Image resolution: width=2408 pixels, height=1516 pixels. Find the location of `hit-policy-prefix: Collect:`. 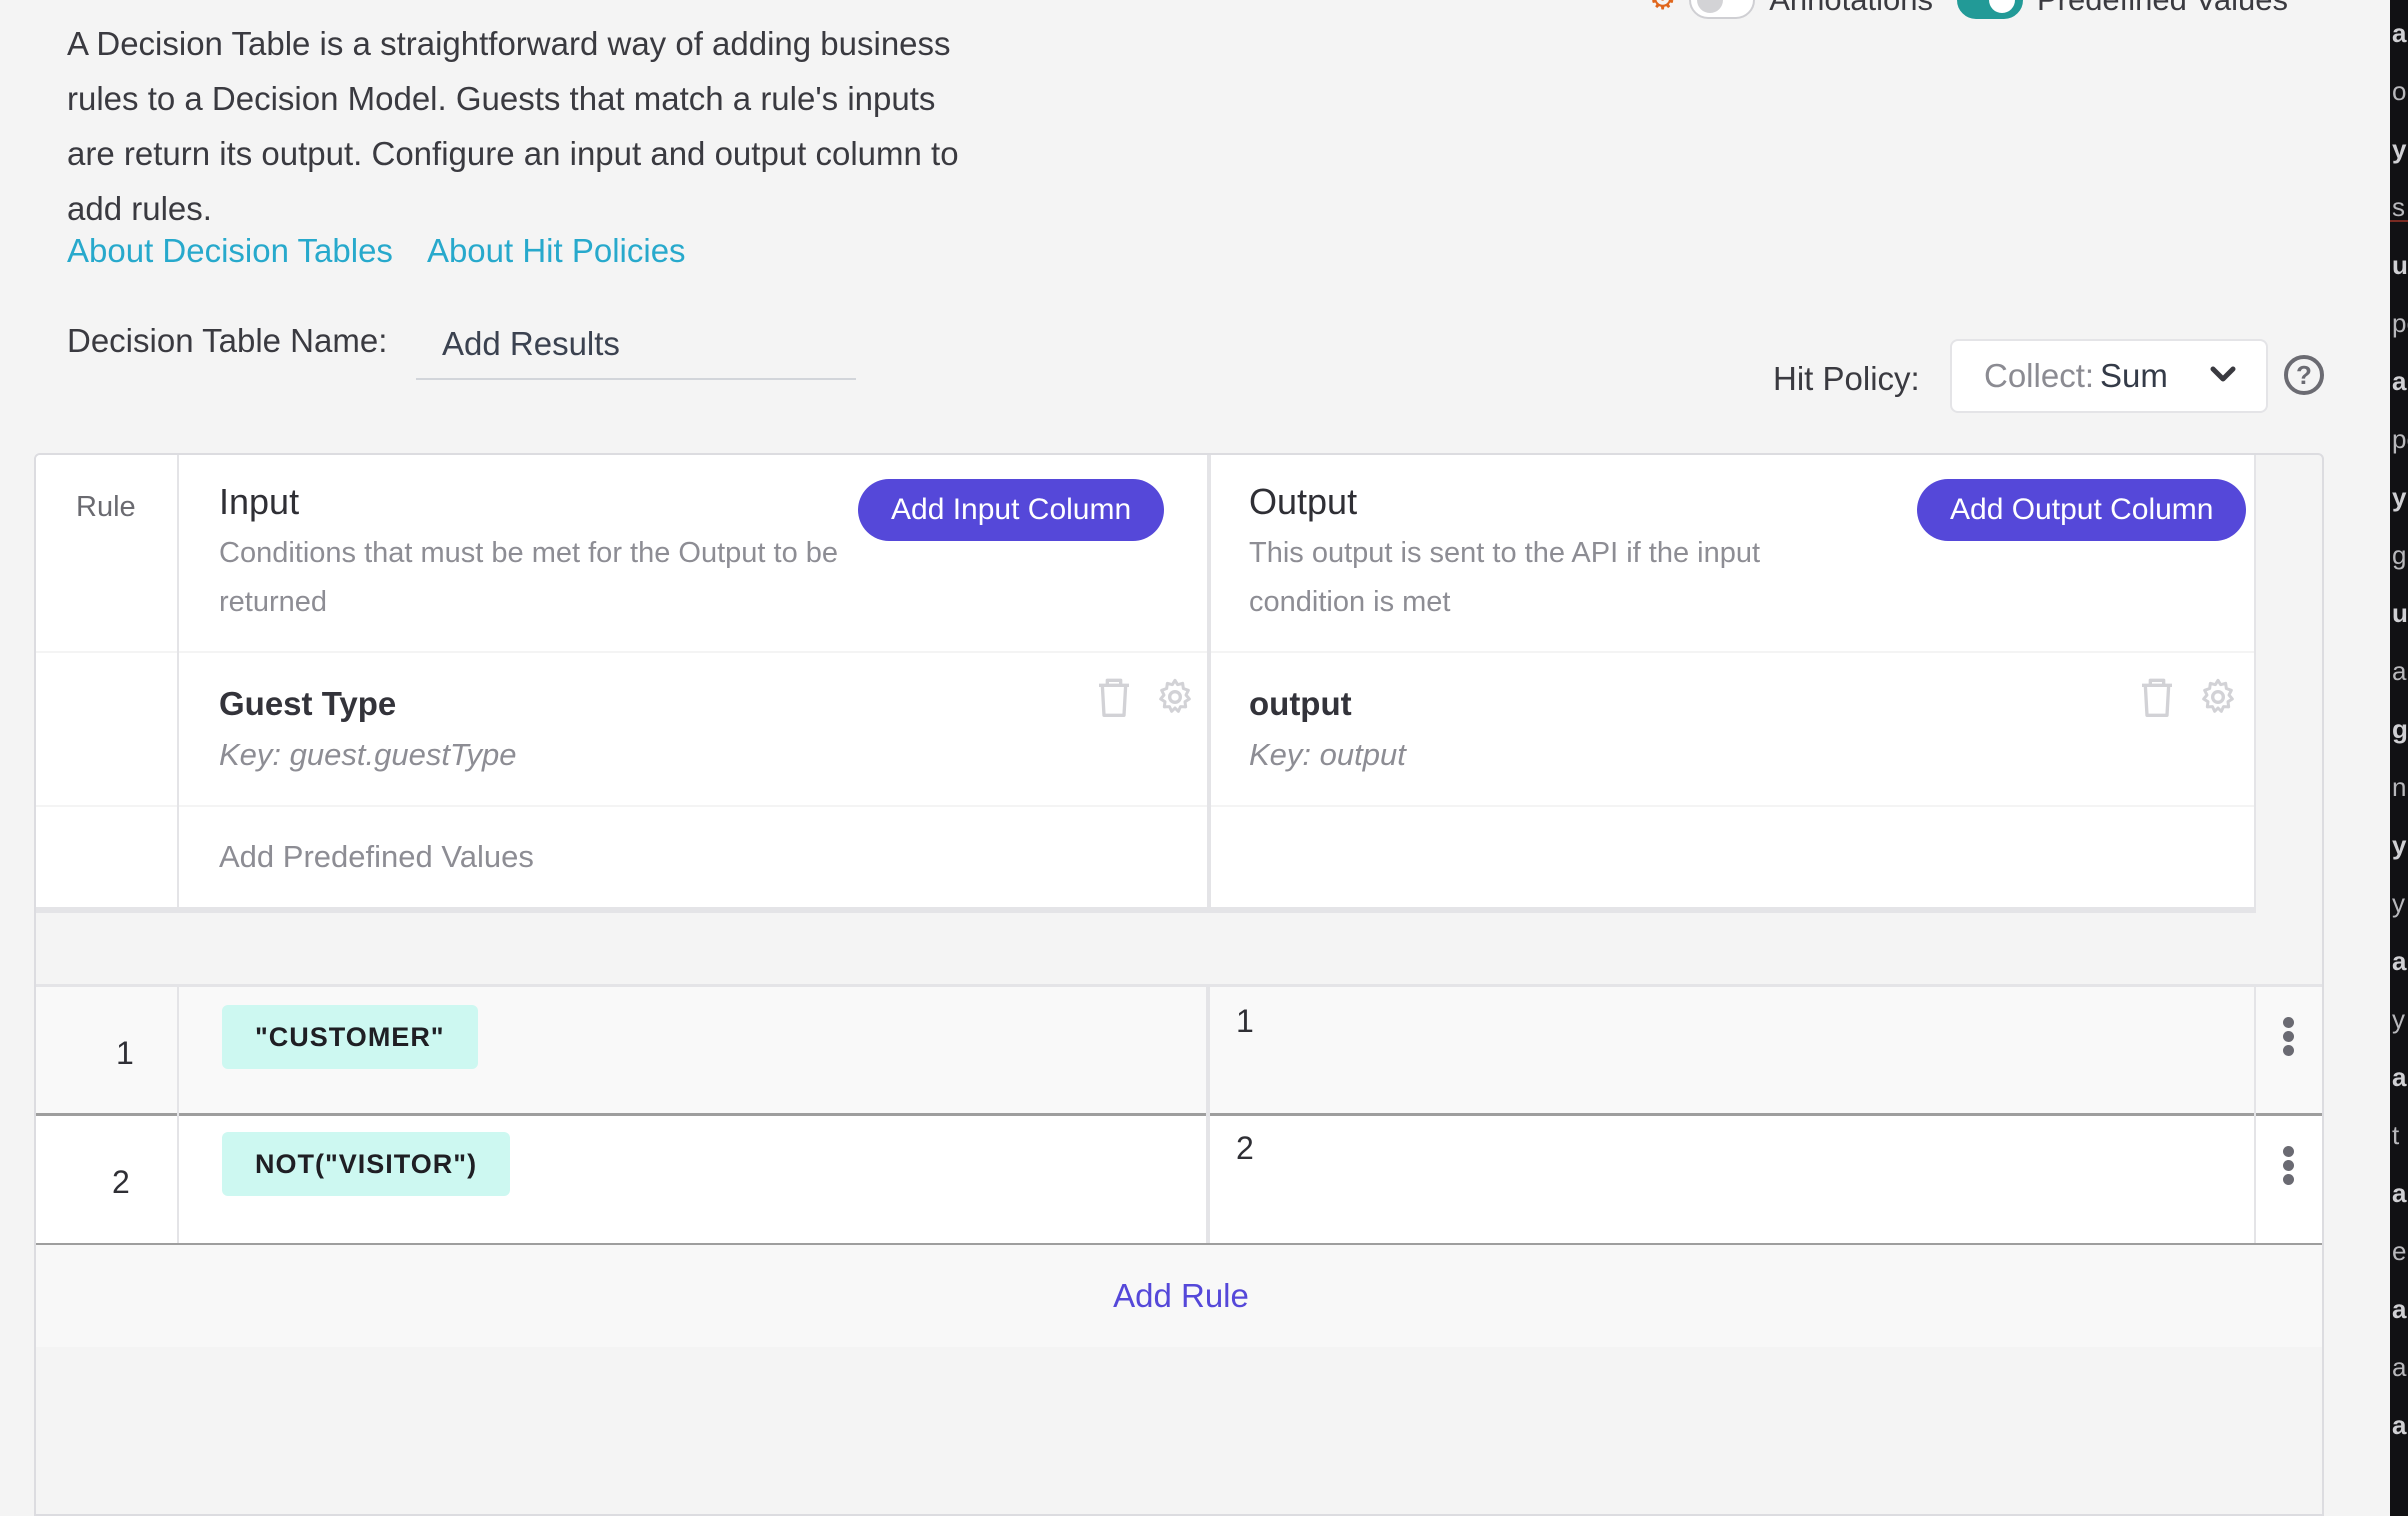

hit-policy-prefix: Collect: is located at coordinates (2039, 375).